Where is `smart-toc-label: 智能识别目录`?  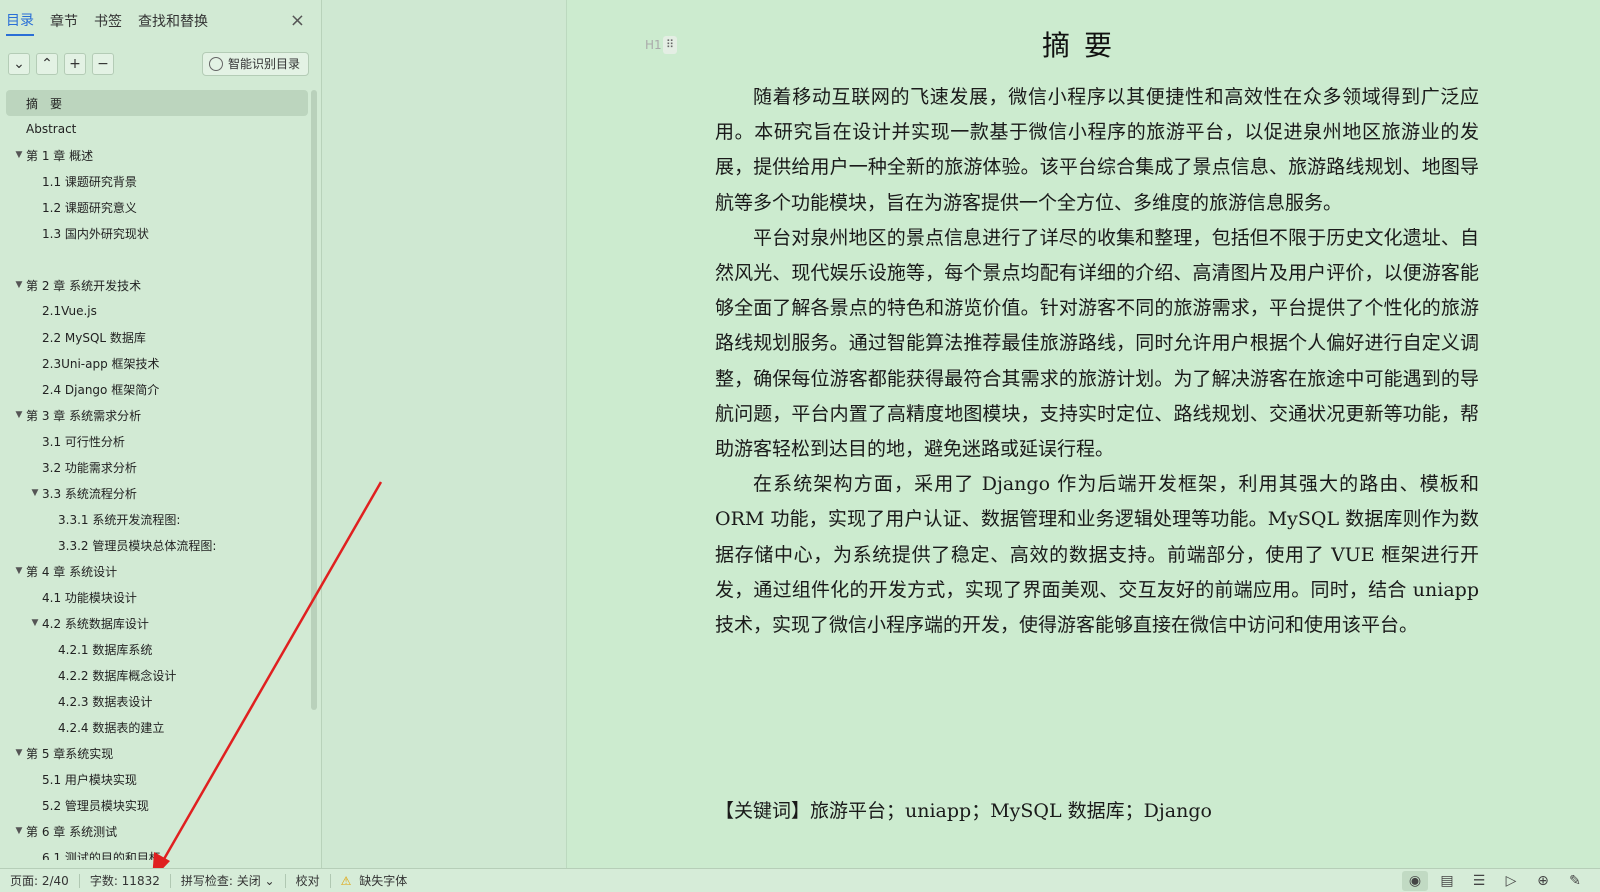 smart-toc-label: 智能识别目录 is located at coordinates (263, 64).